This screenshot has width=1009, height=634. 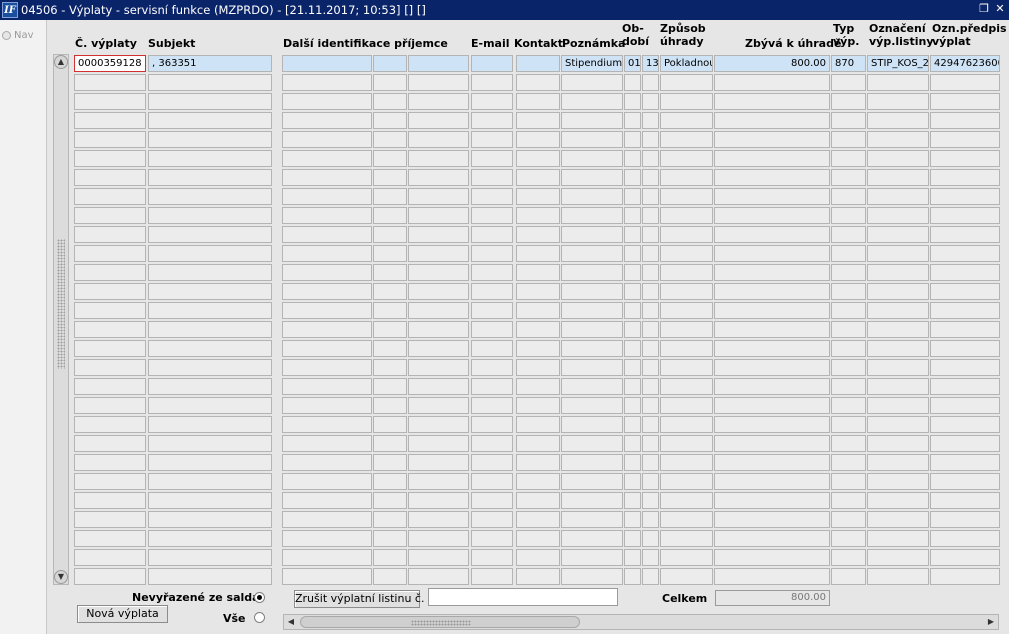 I want to click on cell-oznaceni: STIP_KOS_2, so click(x=898, y=63).